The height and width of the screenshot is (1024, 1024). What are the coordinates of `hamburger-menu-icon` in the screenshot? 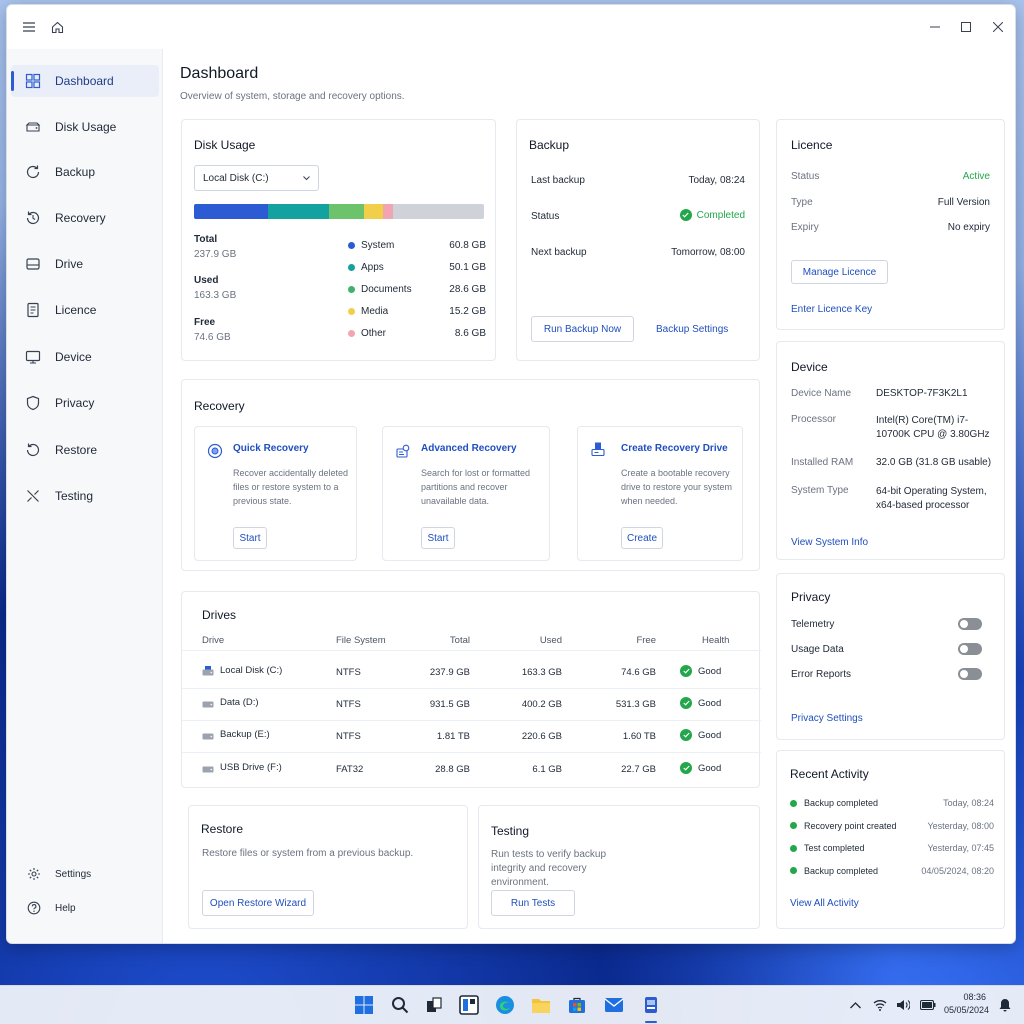 It's located at (29, 27).